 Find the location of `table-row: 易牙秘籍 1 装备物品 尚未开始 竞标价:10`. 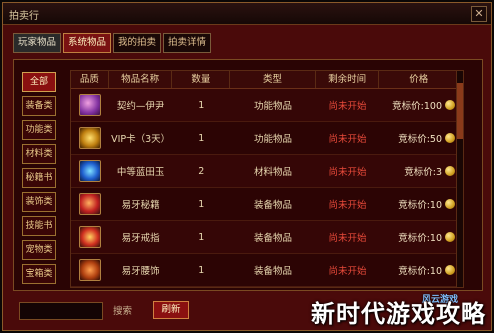

table-row: 易牙秘籍 1 装备物品 尚未开始 竞标价:10 is located at coordinates (265, 204).